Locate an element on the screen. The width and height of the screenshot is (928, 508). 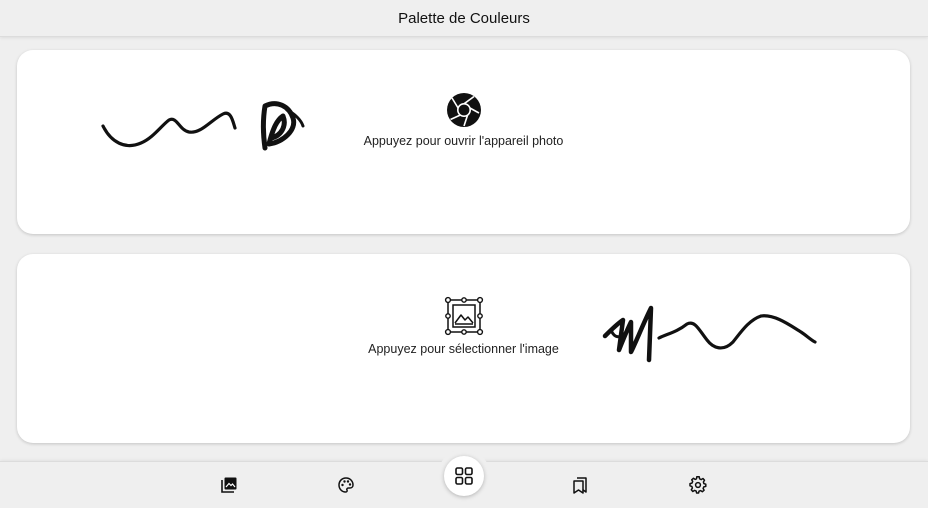
gallery-card-label: Appuyez pour sélectionner l'image is located at coordinates (463, 349).